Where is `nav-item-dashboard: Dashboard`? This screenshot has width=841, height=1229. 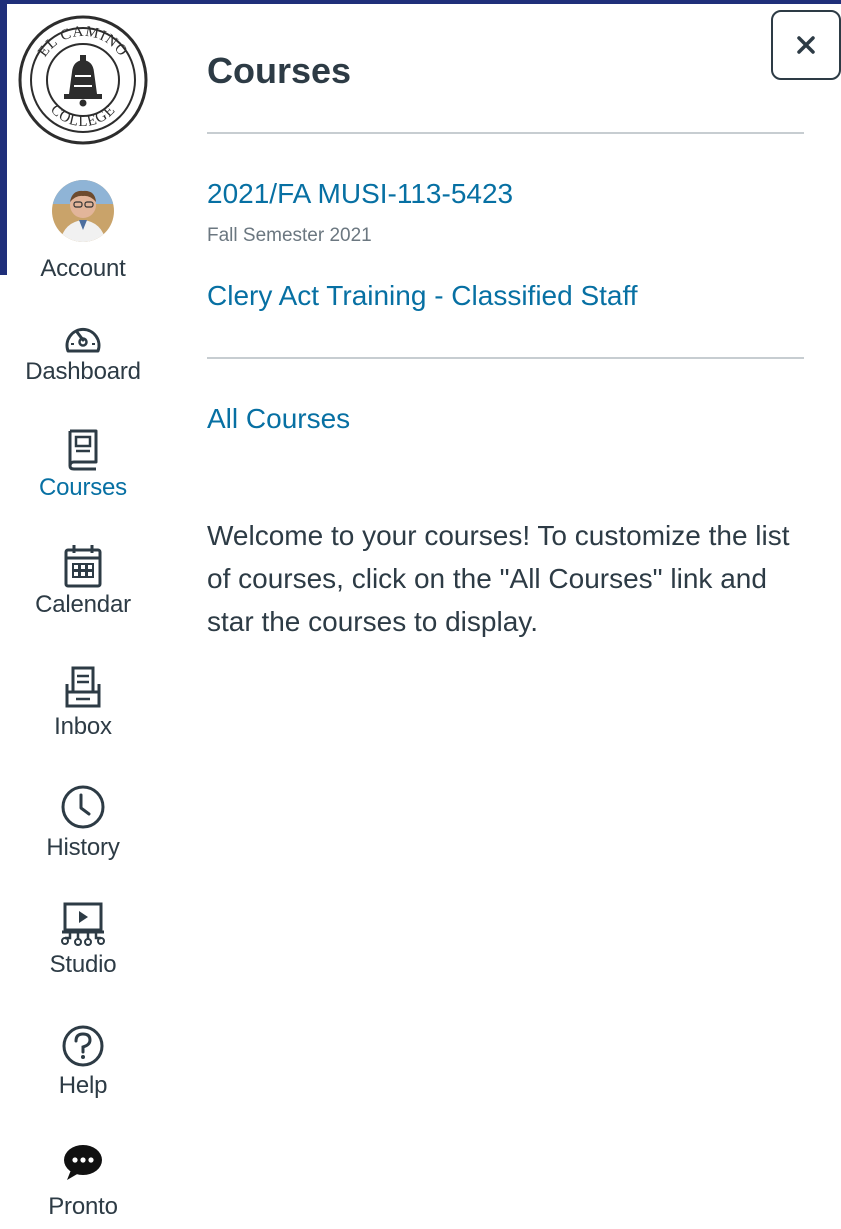
nav-item-dashboard: Dashboard is located at coordinates (83, 353).